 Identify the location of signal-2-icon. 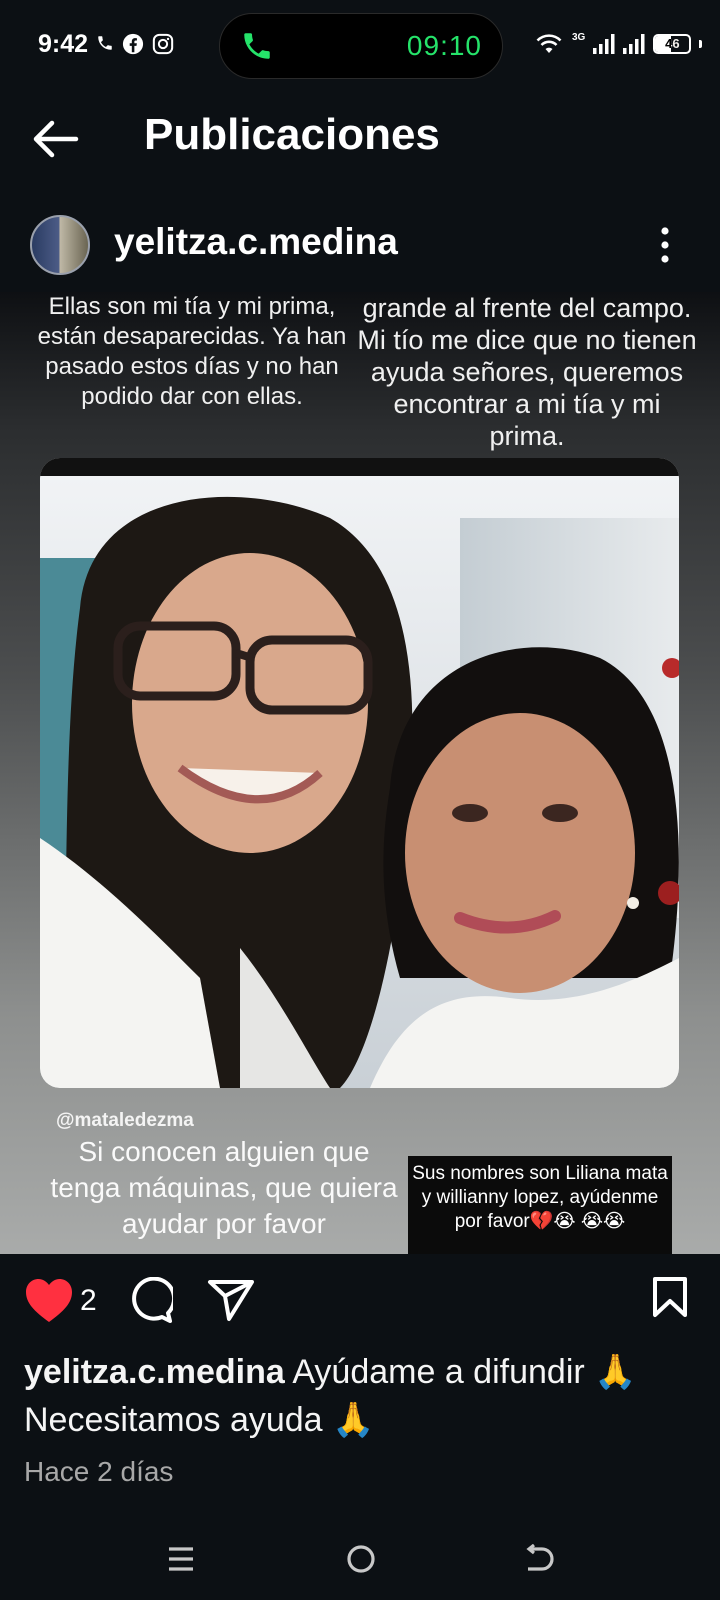
(634, 44).